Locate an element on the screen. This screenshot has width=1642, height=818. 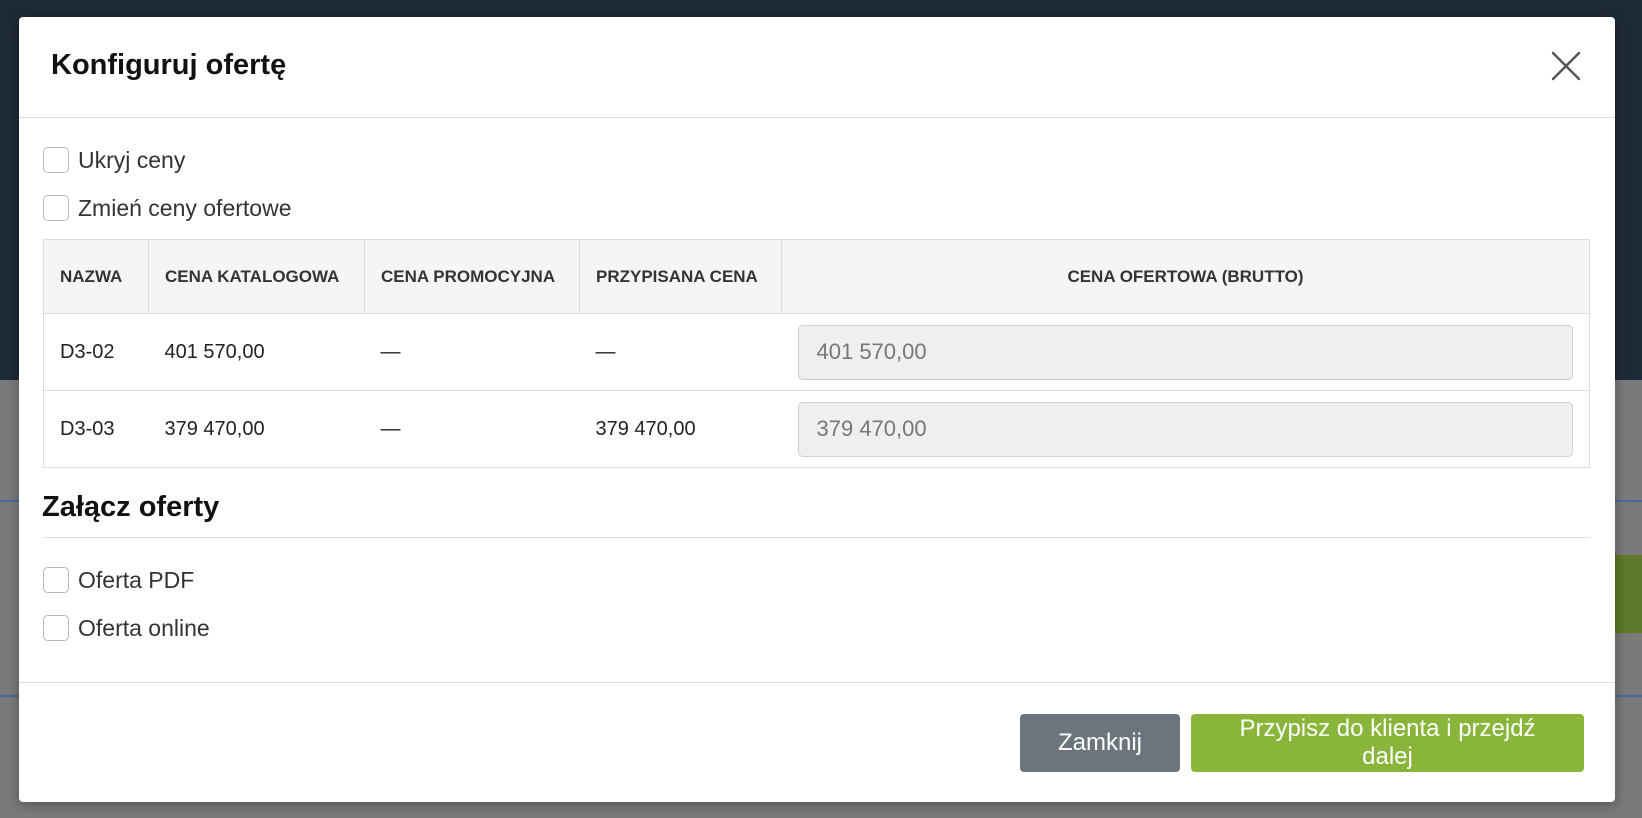
col-header-promo-price: CENA PROMOCYJNA is located at coordinates (472, 276).